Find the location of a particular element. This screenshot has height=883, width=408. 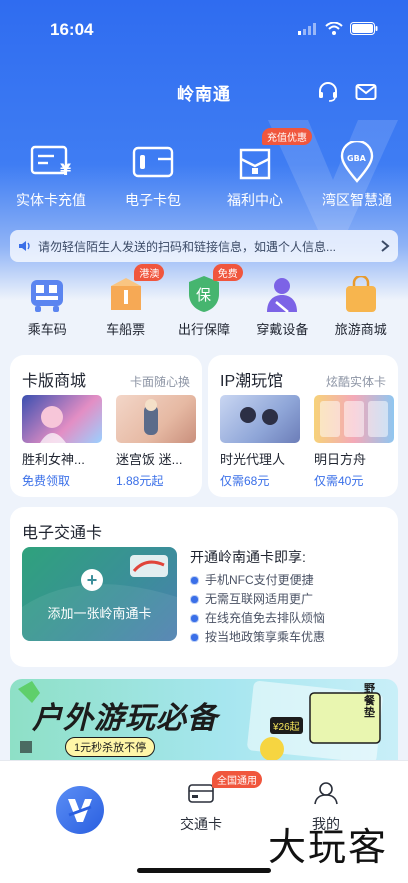

service-badge-hkmo: 港澳 is located at coordinates (149, 272).